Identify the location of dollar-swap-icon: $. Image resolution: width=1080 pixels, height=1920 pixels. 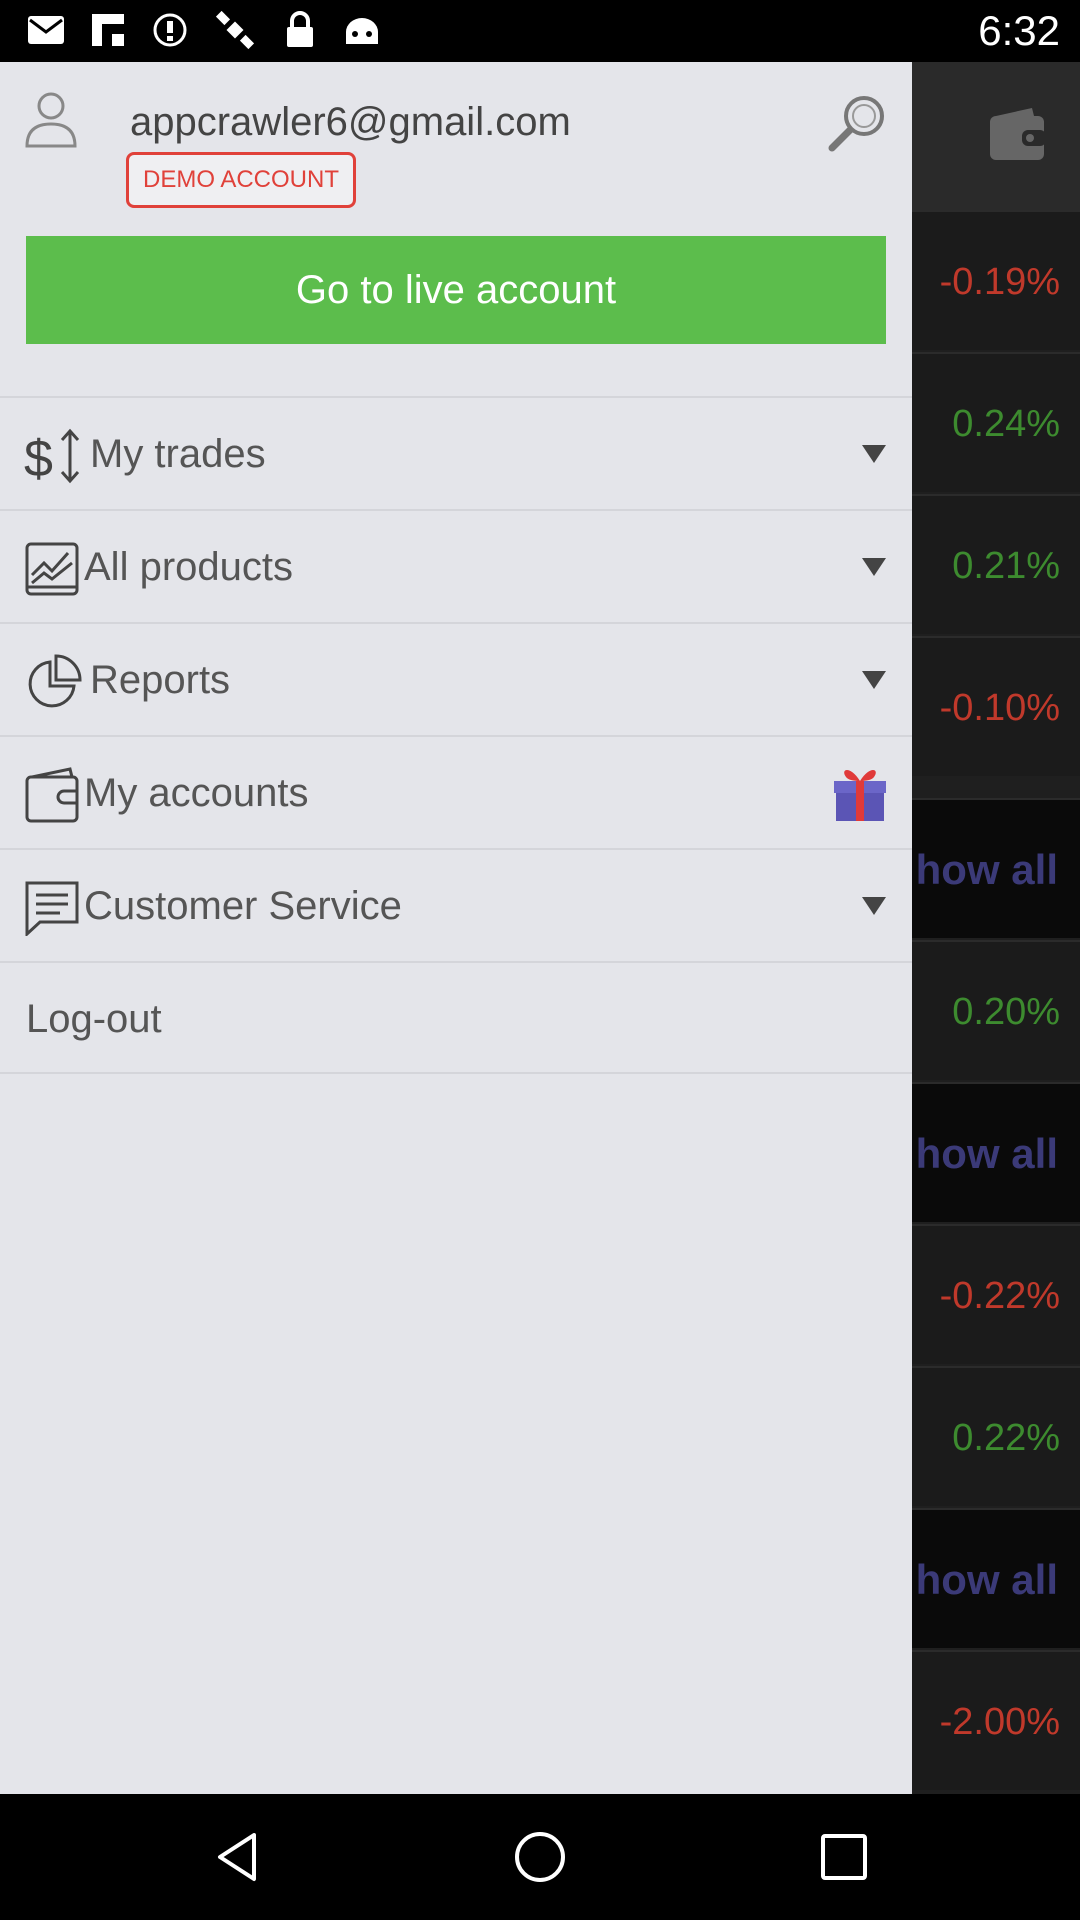
(52, 458).